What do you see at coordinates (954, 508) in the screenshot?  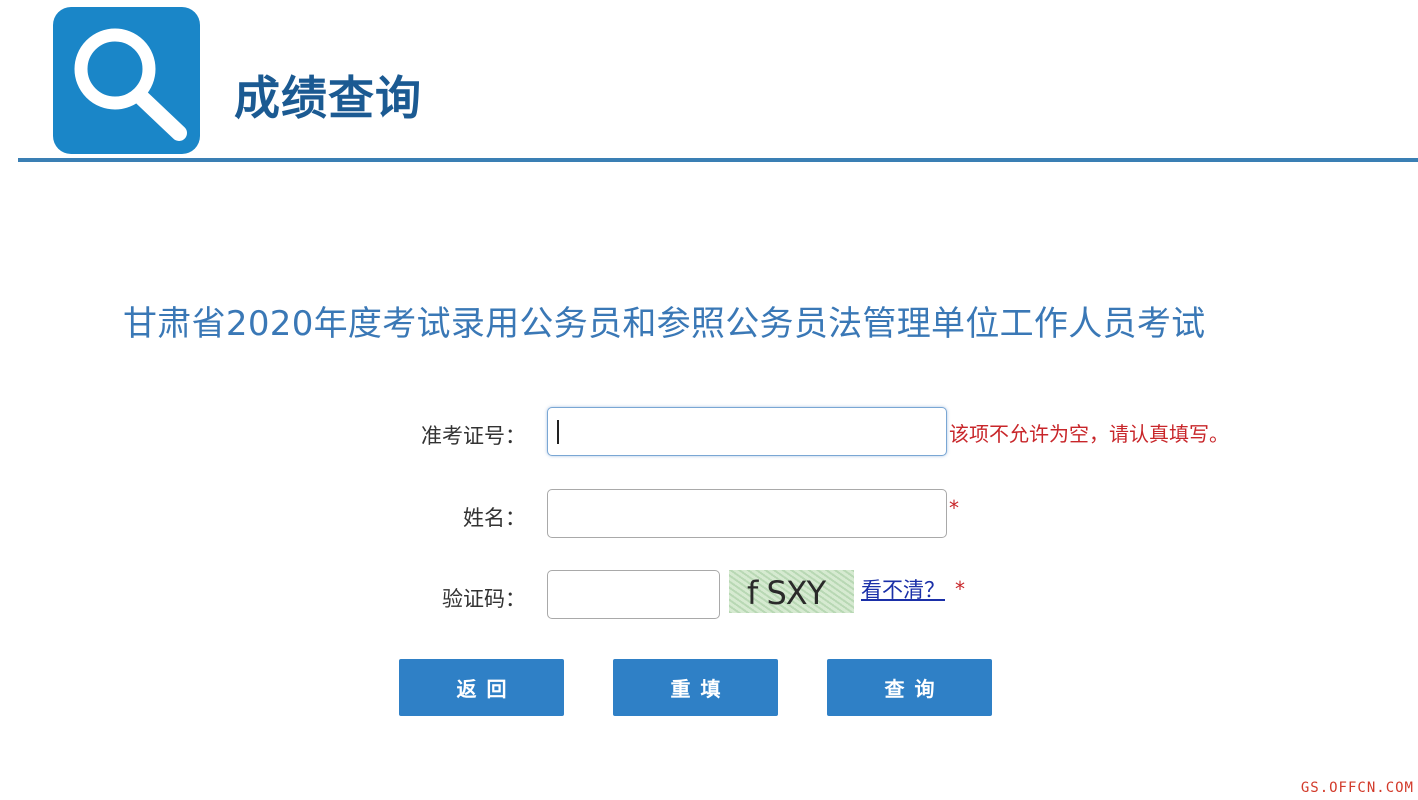 I see `name-required-mark: *` at bounding box center [954, 508].